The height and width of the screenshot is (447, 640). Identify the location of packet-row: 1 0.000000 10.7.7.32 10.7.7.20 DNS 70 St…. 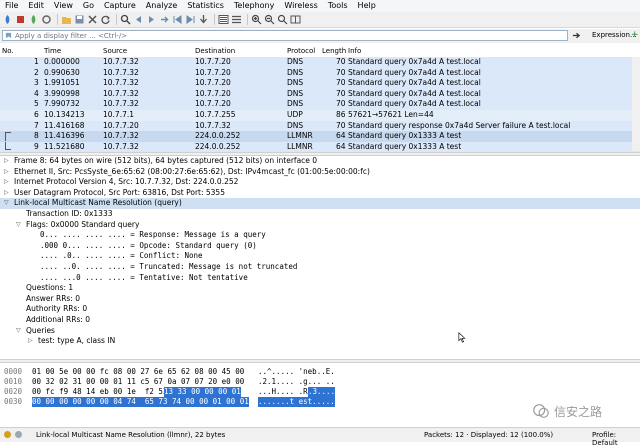
(320, 62).